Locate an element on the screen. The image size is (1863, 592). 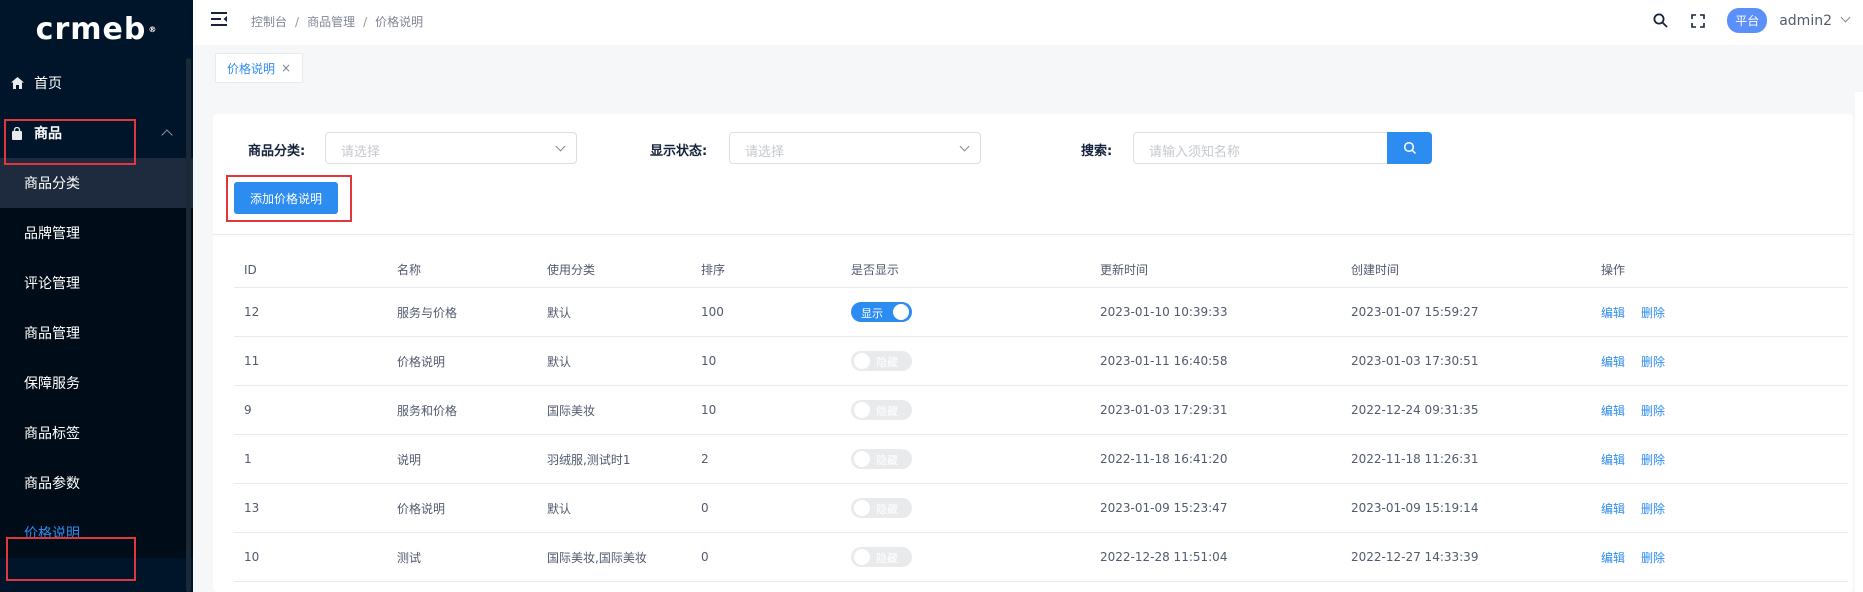
logo: crmeb ® is located at coordinates (96, 29).